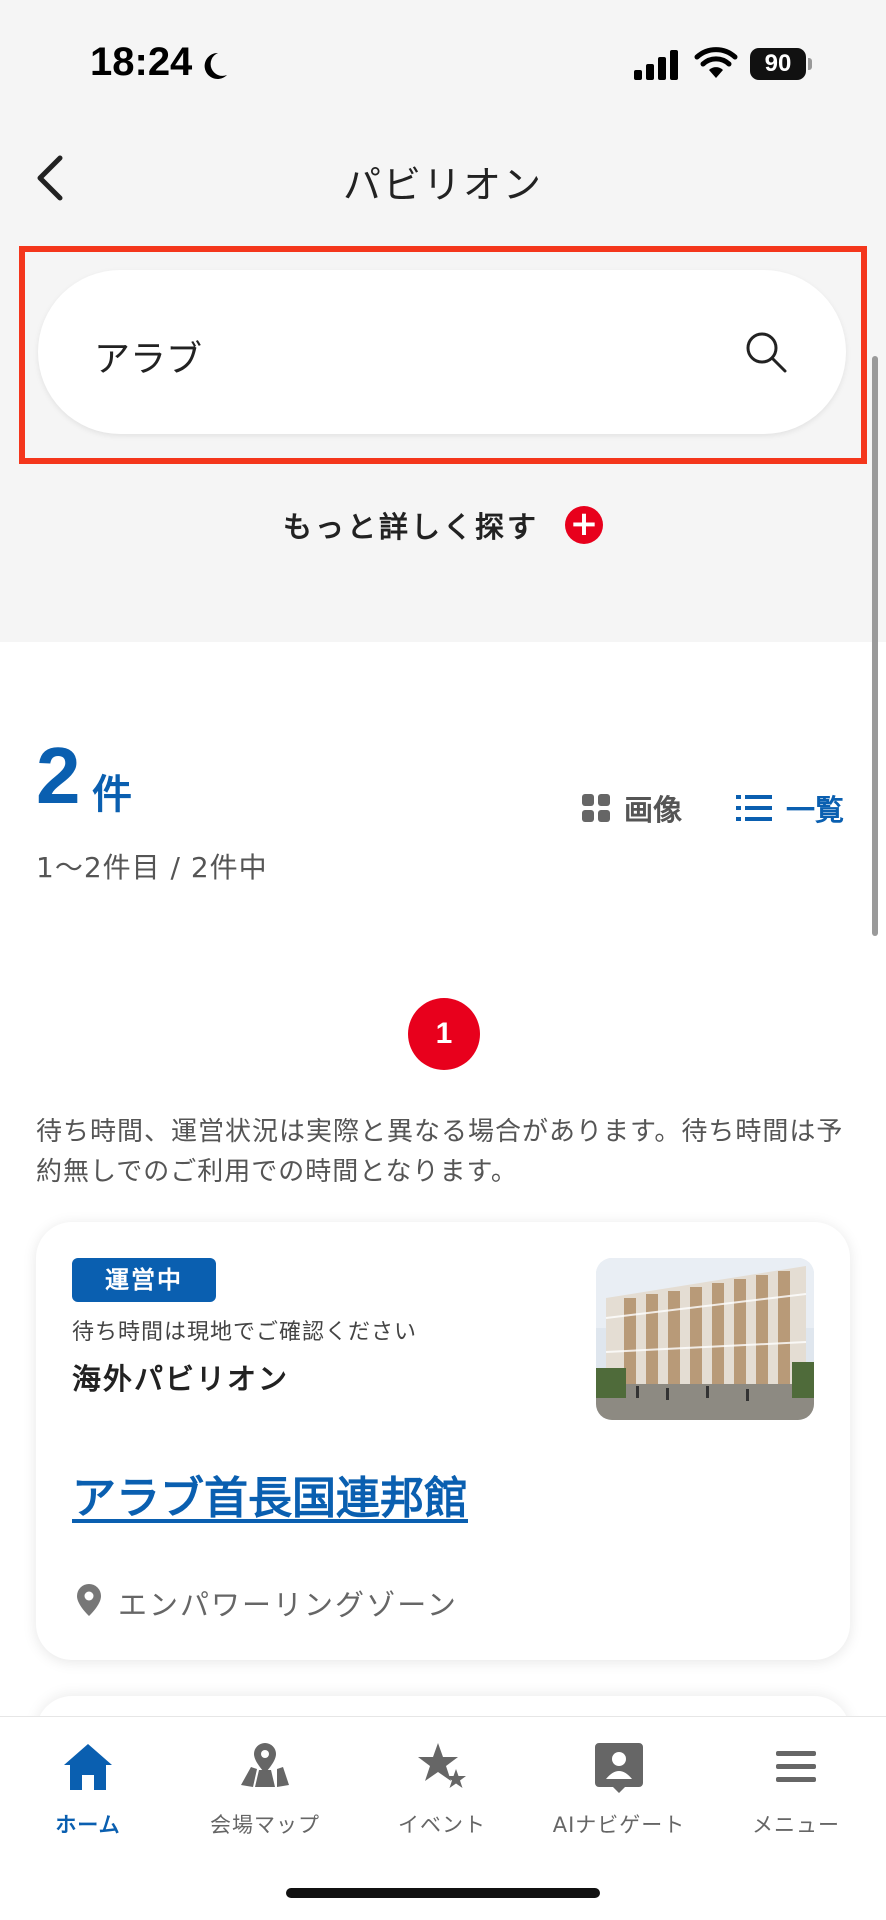  I want to click on home-indicator, so click(443, 1893).